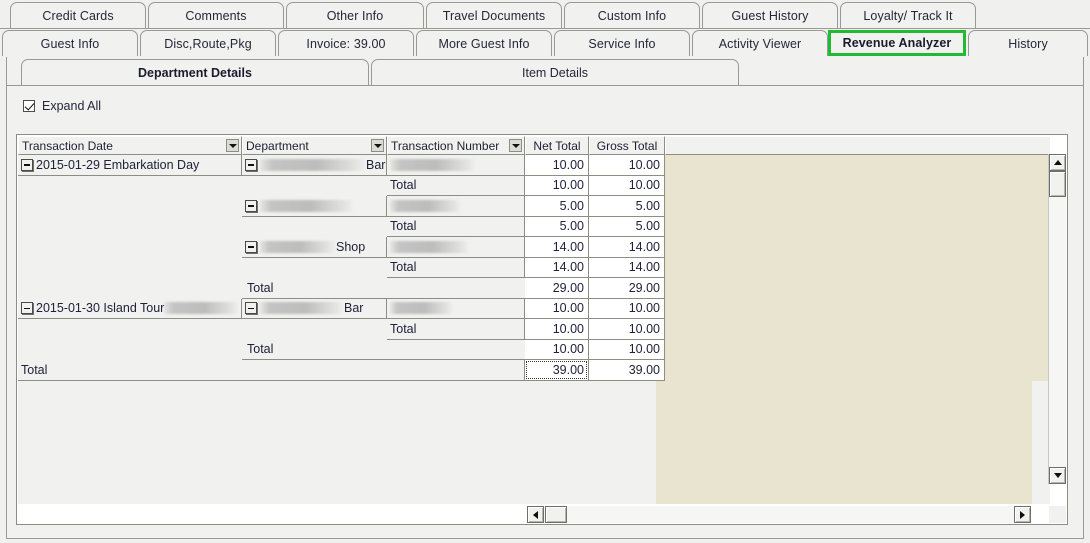 The height and width of the screenshot is (543, 1090). Describe the element at coordinates (1057, 319) in the screenshot. I see `vertical-scrollbar` at that location.